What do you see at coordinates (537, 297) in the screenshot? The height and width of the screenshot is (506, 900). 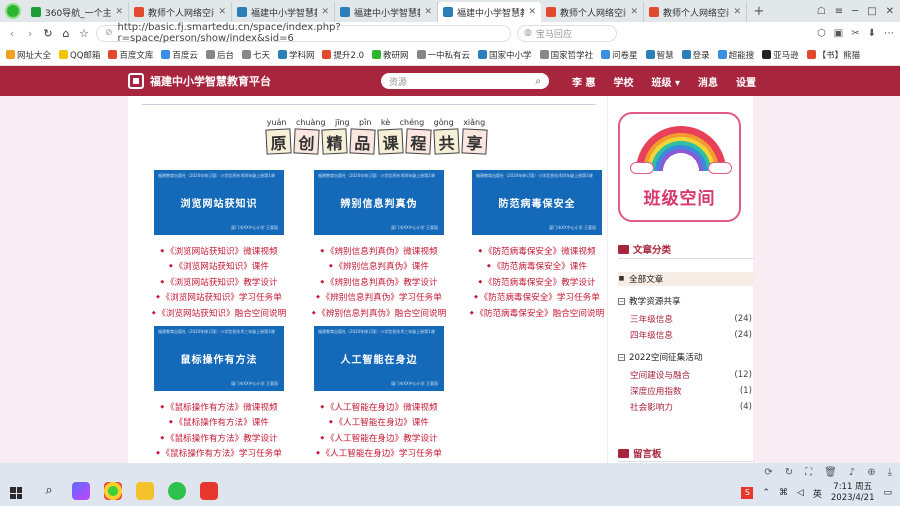 I see `course-resource-link: 《防范病毒保安全》学习任务单` at bounding box center [537, 297].